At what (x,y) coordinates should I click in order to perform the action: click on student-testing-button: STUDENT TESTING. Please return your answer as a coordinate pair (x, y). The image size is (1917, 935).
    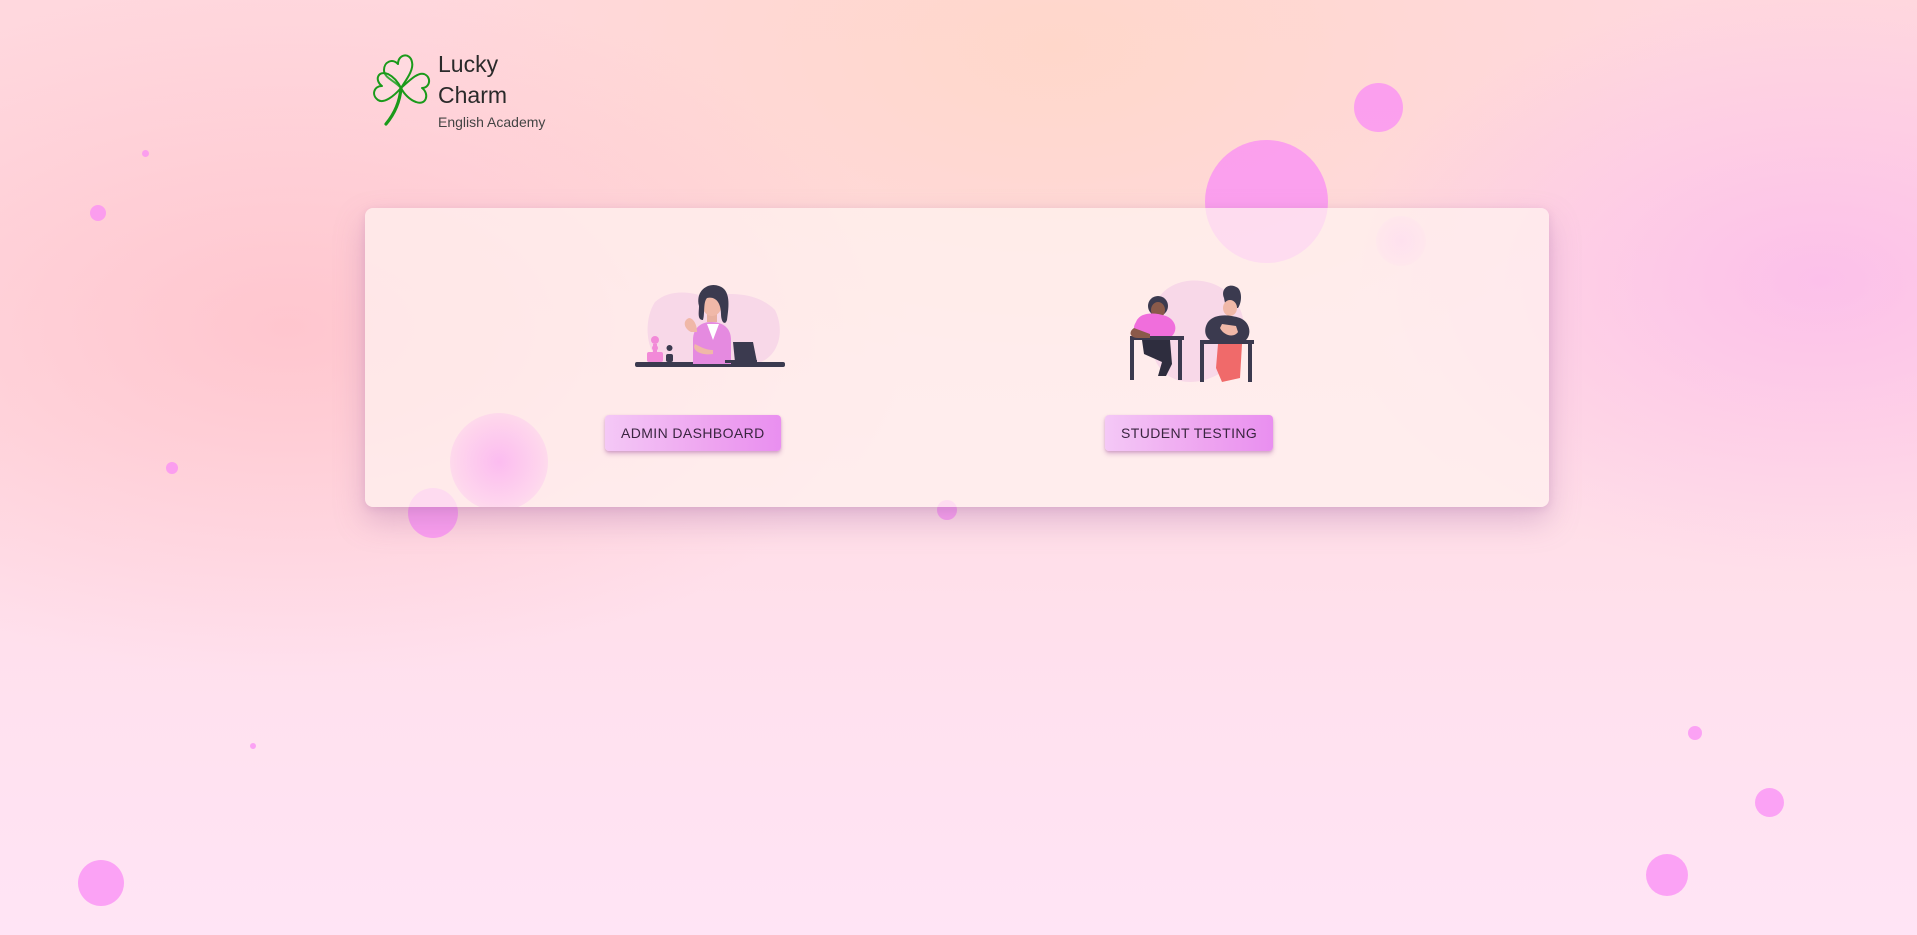
    Looking at the image, I should click on (1189, 433).